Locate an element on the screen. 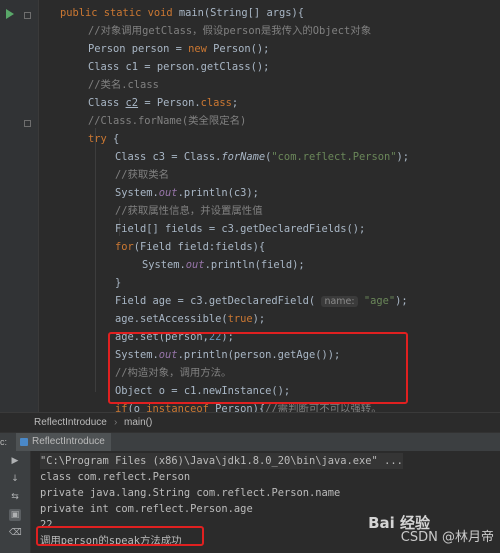 Image resolution: width=500 pixels, height=553 pixels. code-line: Class c1 = person.getClass(); is located at coordinates (178, 67).